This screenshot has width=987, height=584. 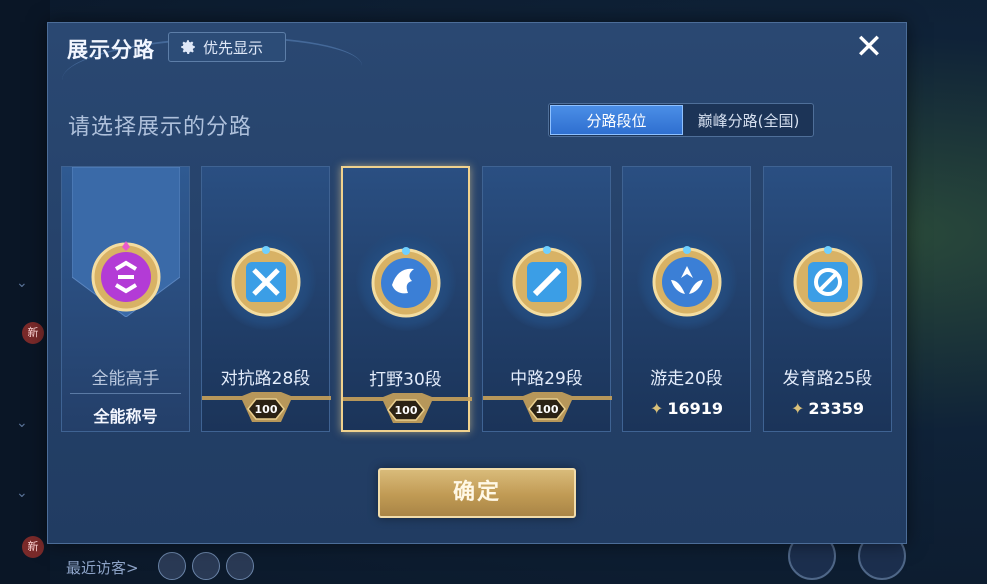 What do you see at coordinates (125, 276) in the screenshot?
I see `all-round-medal-icon` at bounding box center [125, 276].